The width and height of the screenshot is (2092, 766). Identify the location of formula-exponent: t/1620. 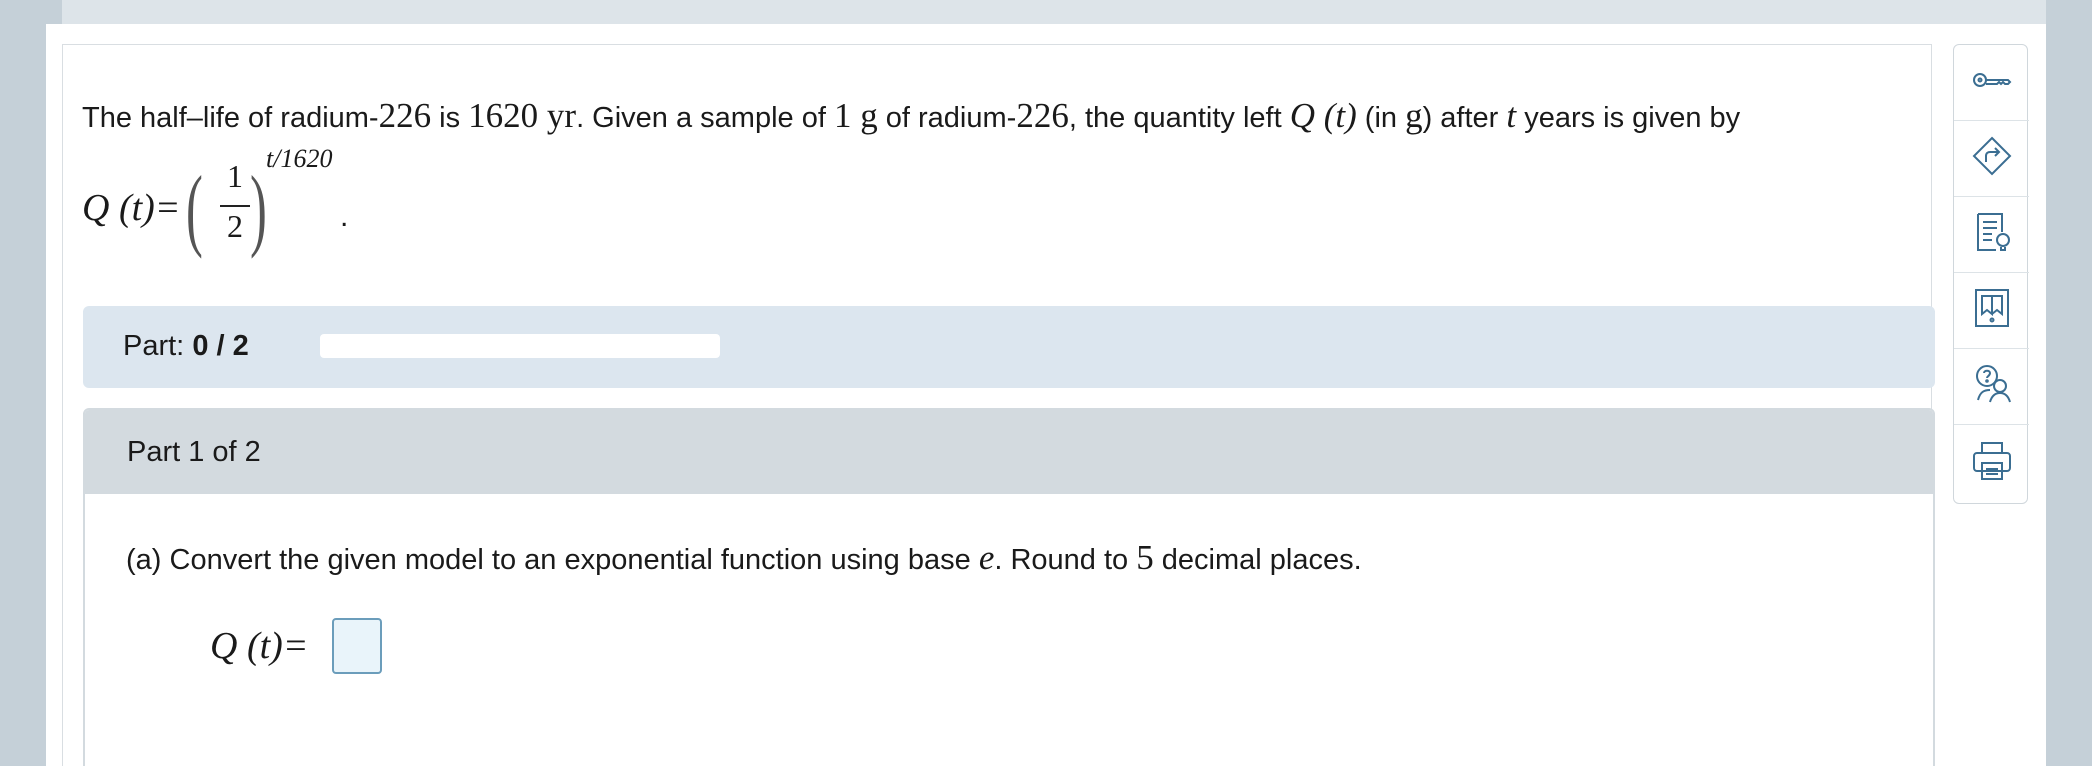
(299, 158).